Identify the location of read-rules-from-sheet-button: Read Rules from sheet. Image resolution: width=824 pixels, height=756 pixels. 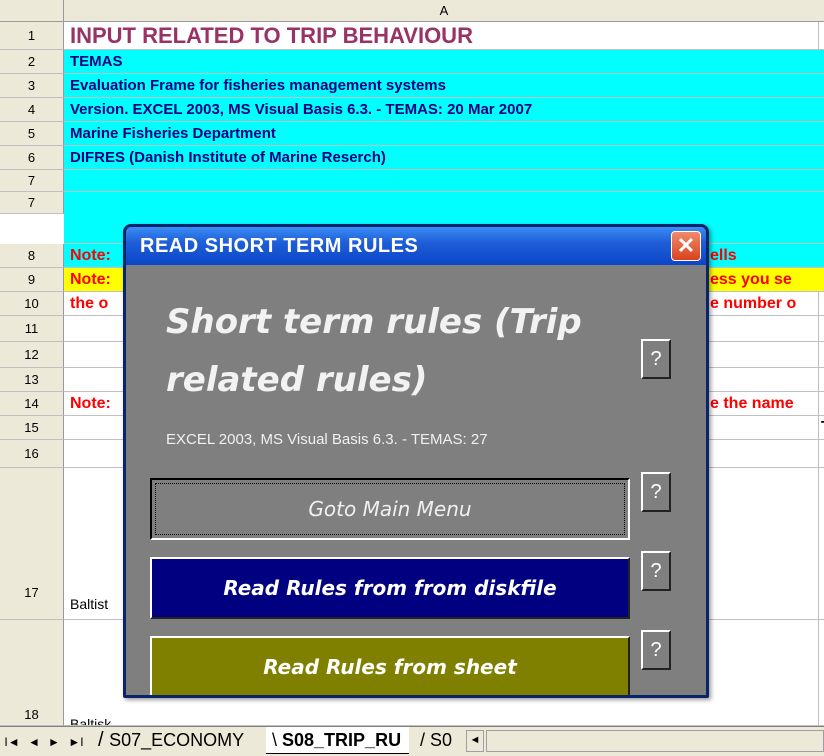
(390, 665).